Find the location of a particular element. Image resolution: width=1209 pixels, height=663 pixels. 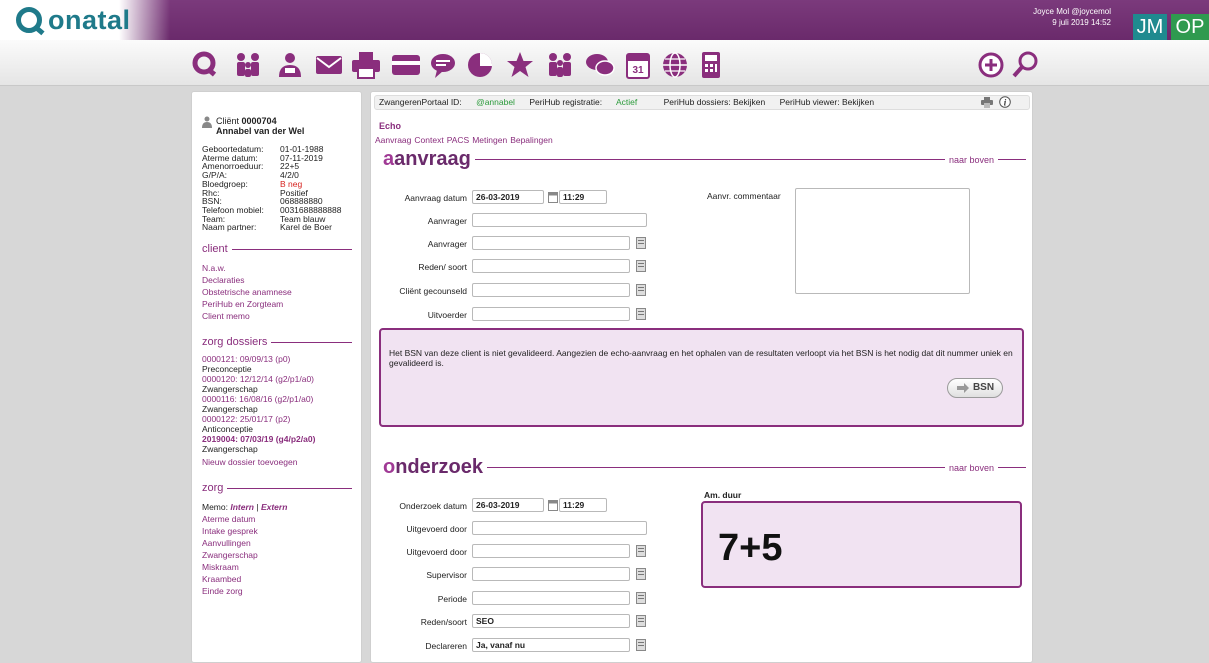

reden-lookup-icon is located at coordinates (641, 266).